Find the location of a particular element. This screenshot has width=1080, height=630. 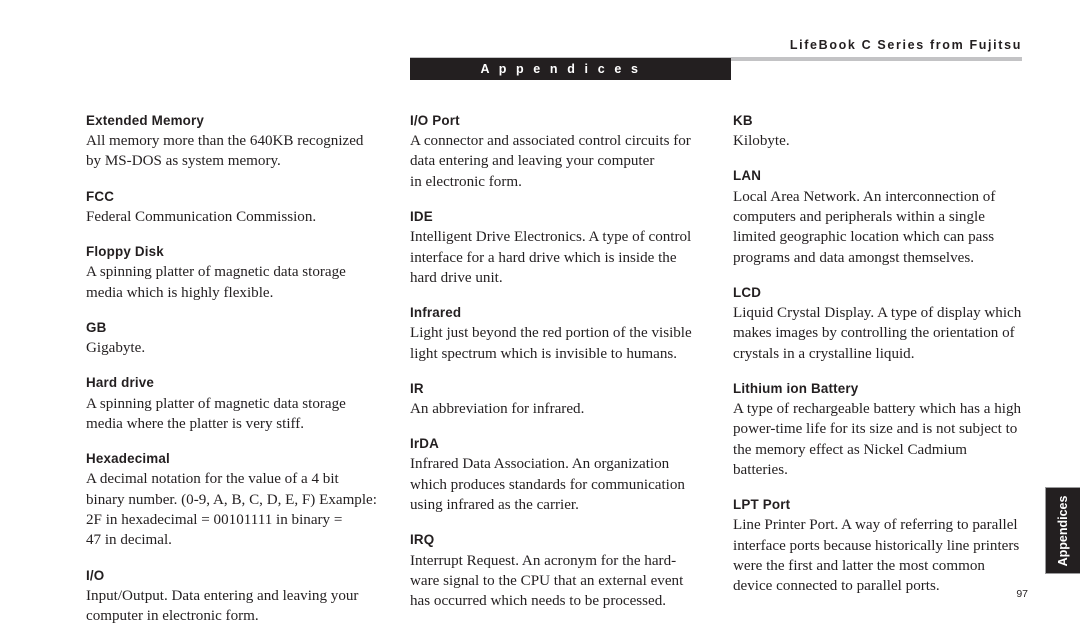

glossary-term: Hard drive is located at coordinates (120, 383).